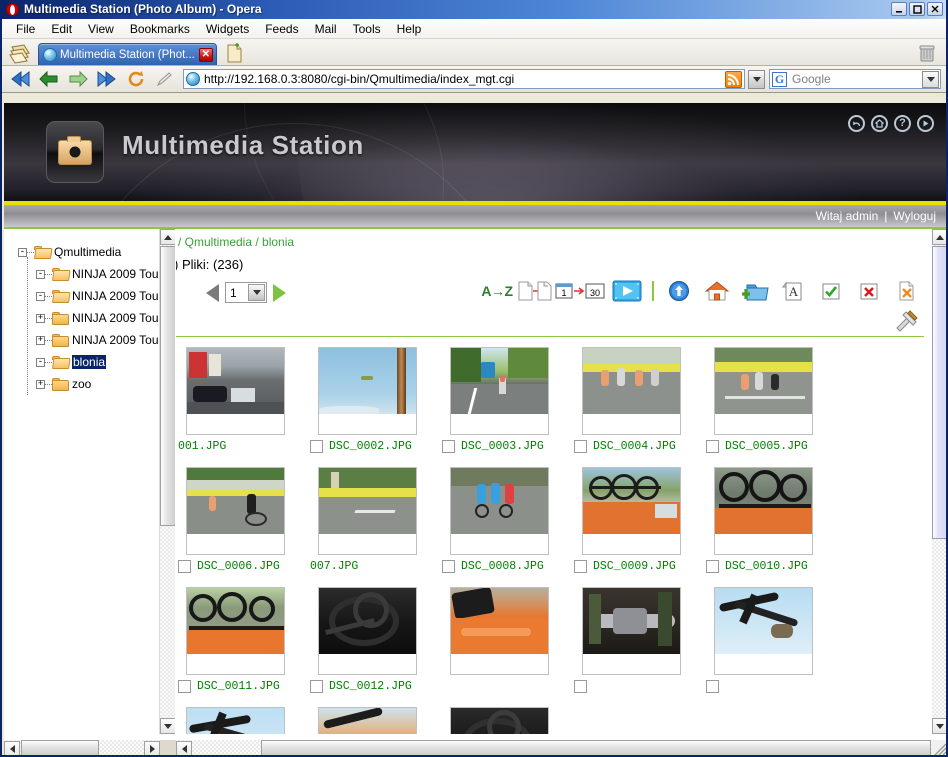 Image resolution: width=948 pixels, height=757 pixels. What do you see at coordinates (12, 747) in the screenshot?
I see `tree-hscroll-left-button` at bounding box center [12, 747].